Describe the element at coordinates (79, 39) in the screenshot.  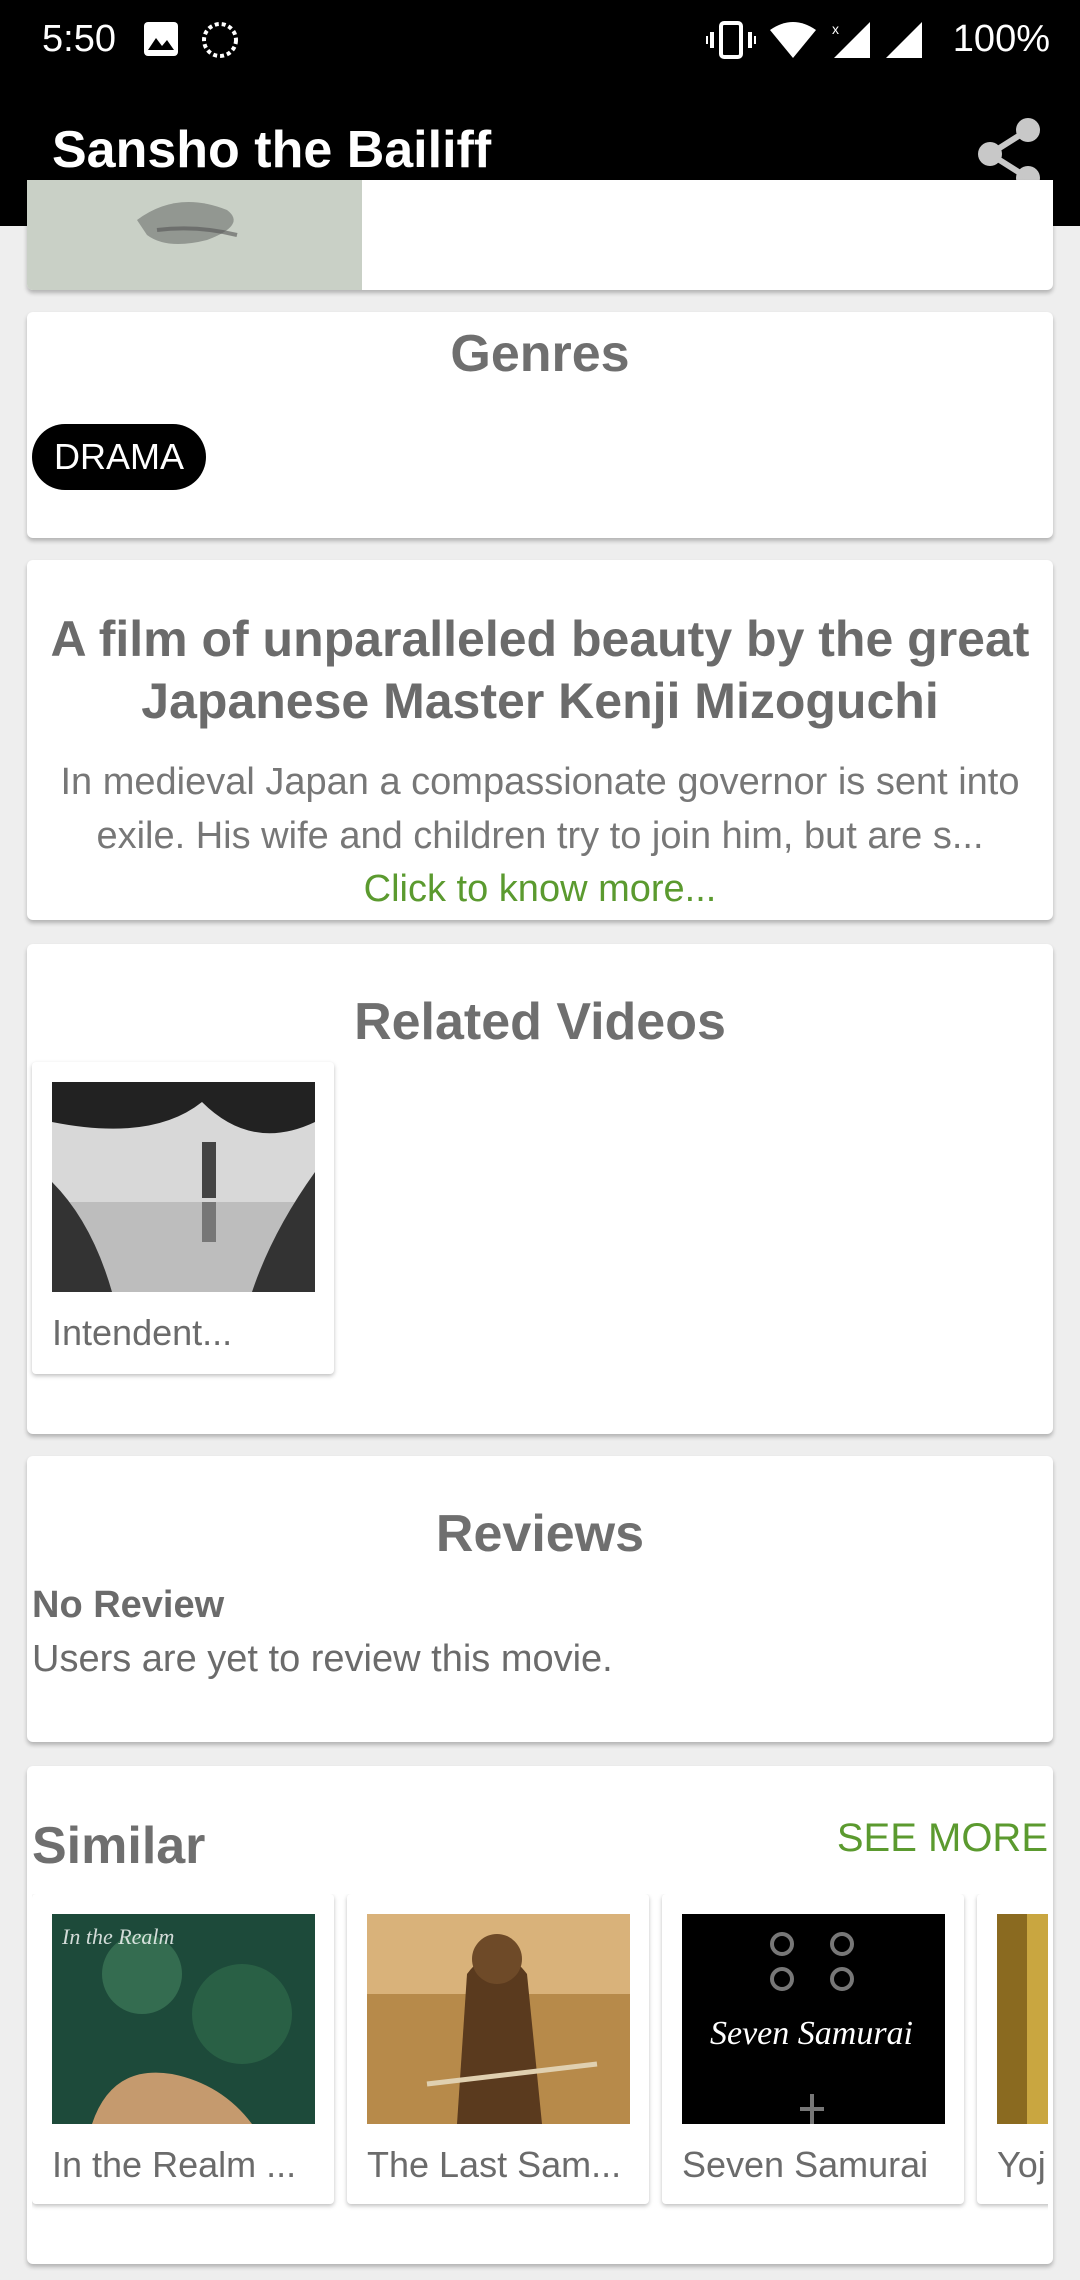
I see `status-time: 5:50` at that location.